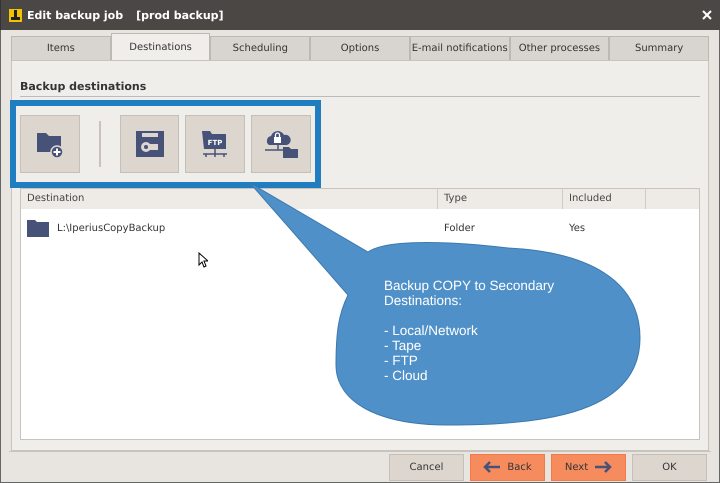 The image size is (720, 483). I want to click on callout-list-item: - Tape, so click(403, 345).